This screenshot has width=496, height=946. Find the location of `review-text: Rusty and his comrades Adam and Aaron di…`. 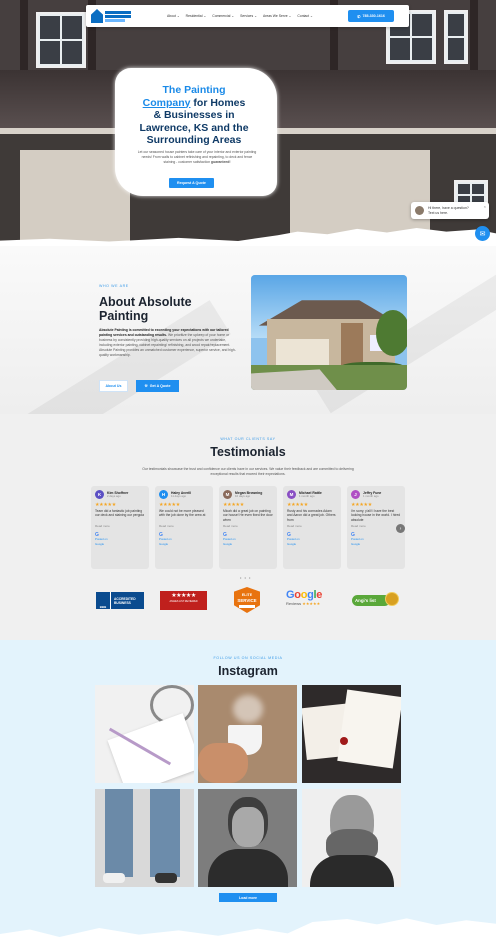

review-text: Rusty and his comrades Adam and Aaron di… is located at coordinates (311, 515).